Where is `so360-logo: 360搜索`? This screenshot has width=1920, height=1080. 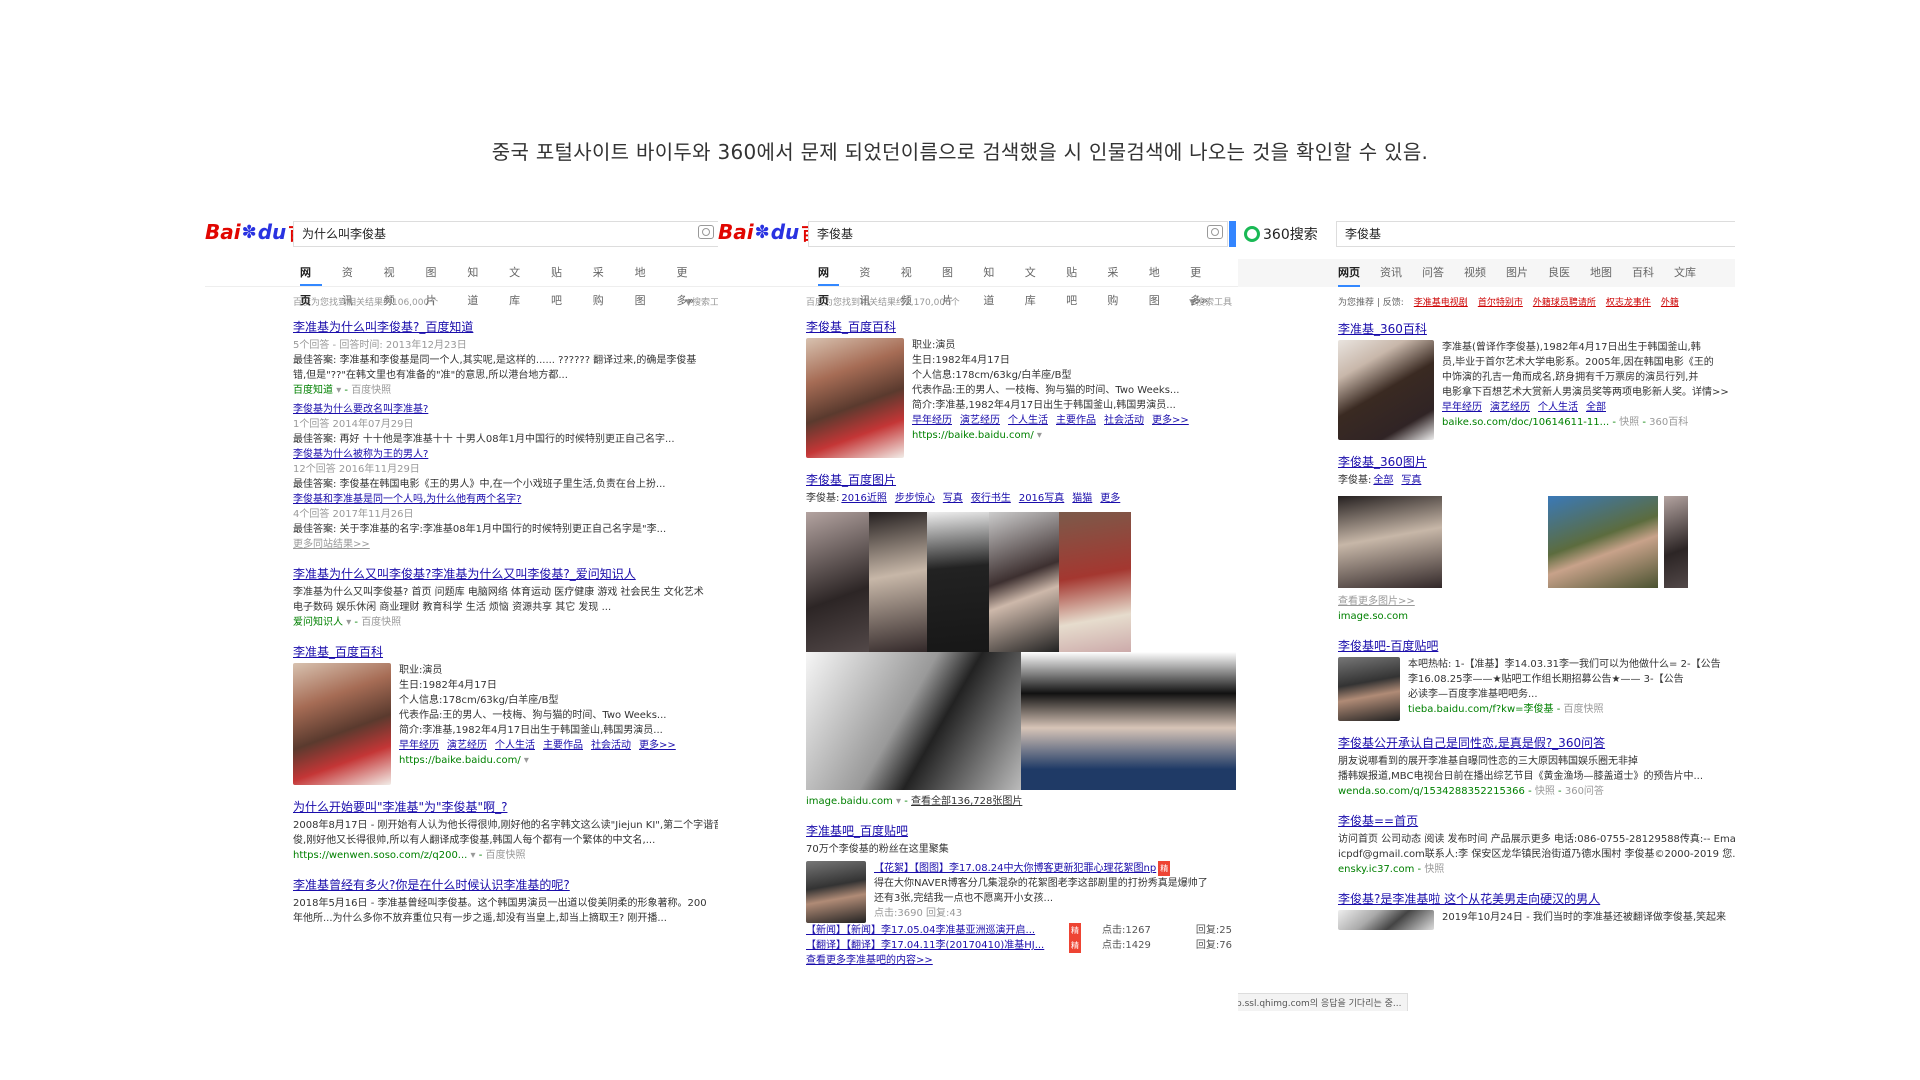 so360-logo: 360搜索 is located at coordinates (1281, 234).